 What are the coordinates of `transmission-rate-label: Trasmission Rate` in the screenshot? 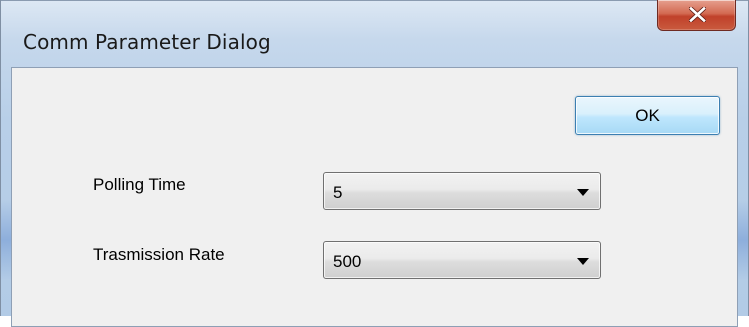 It's located at (159, 254).